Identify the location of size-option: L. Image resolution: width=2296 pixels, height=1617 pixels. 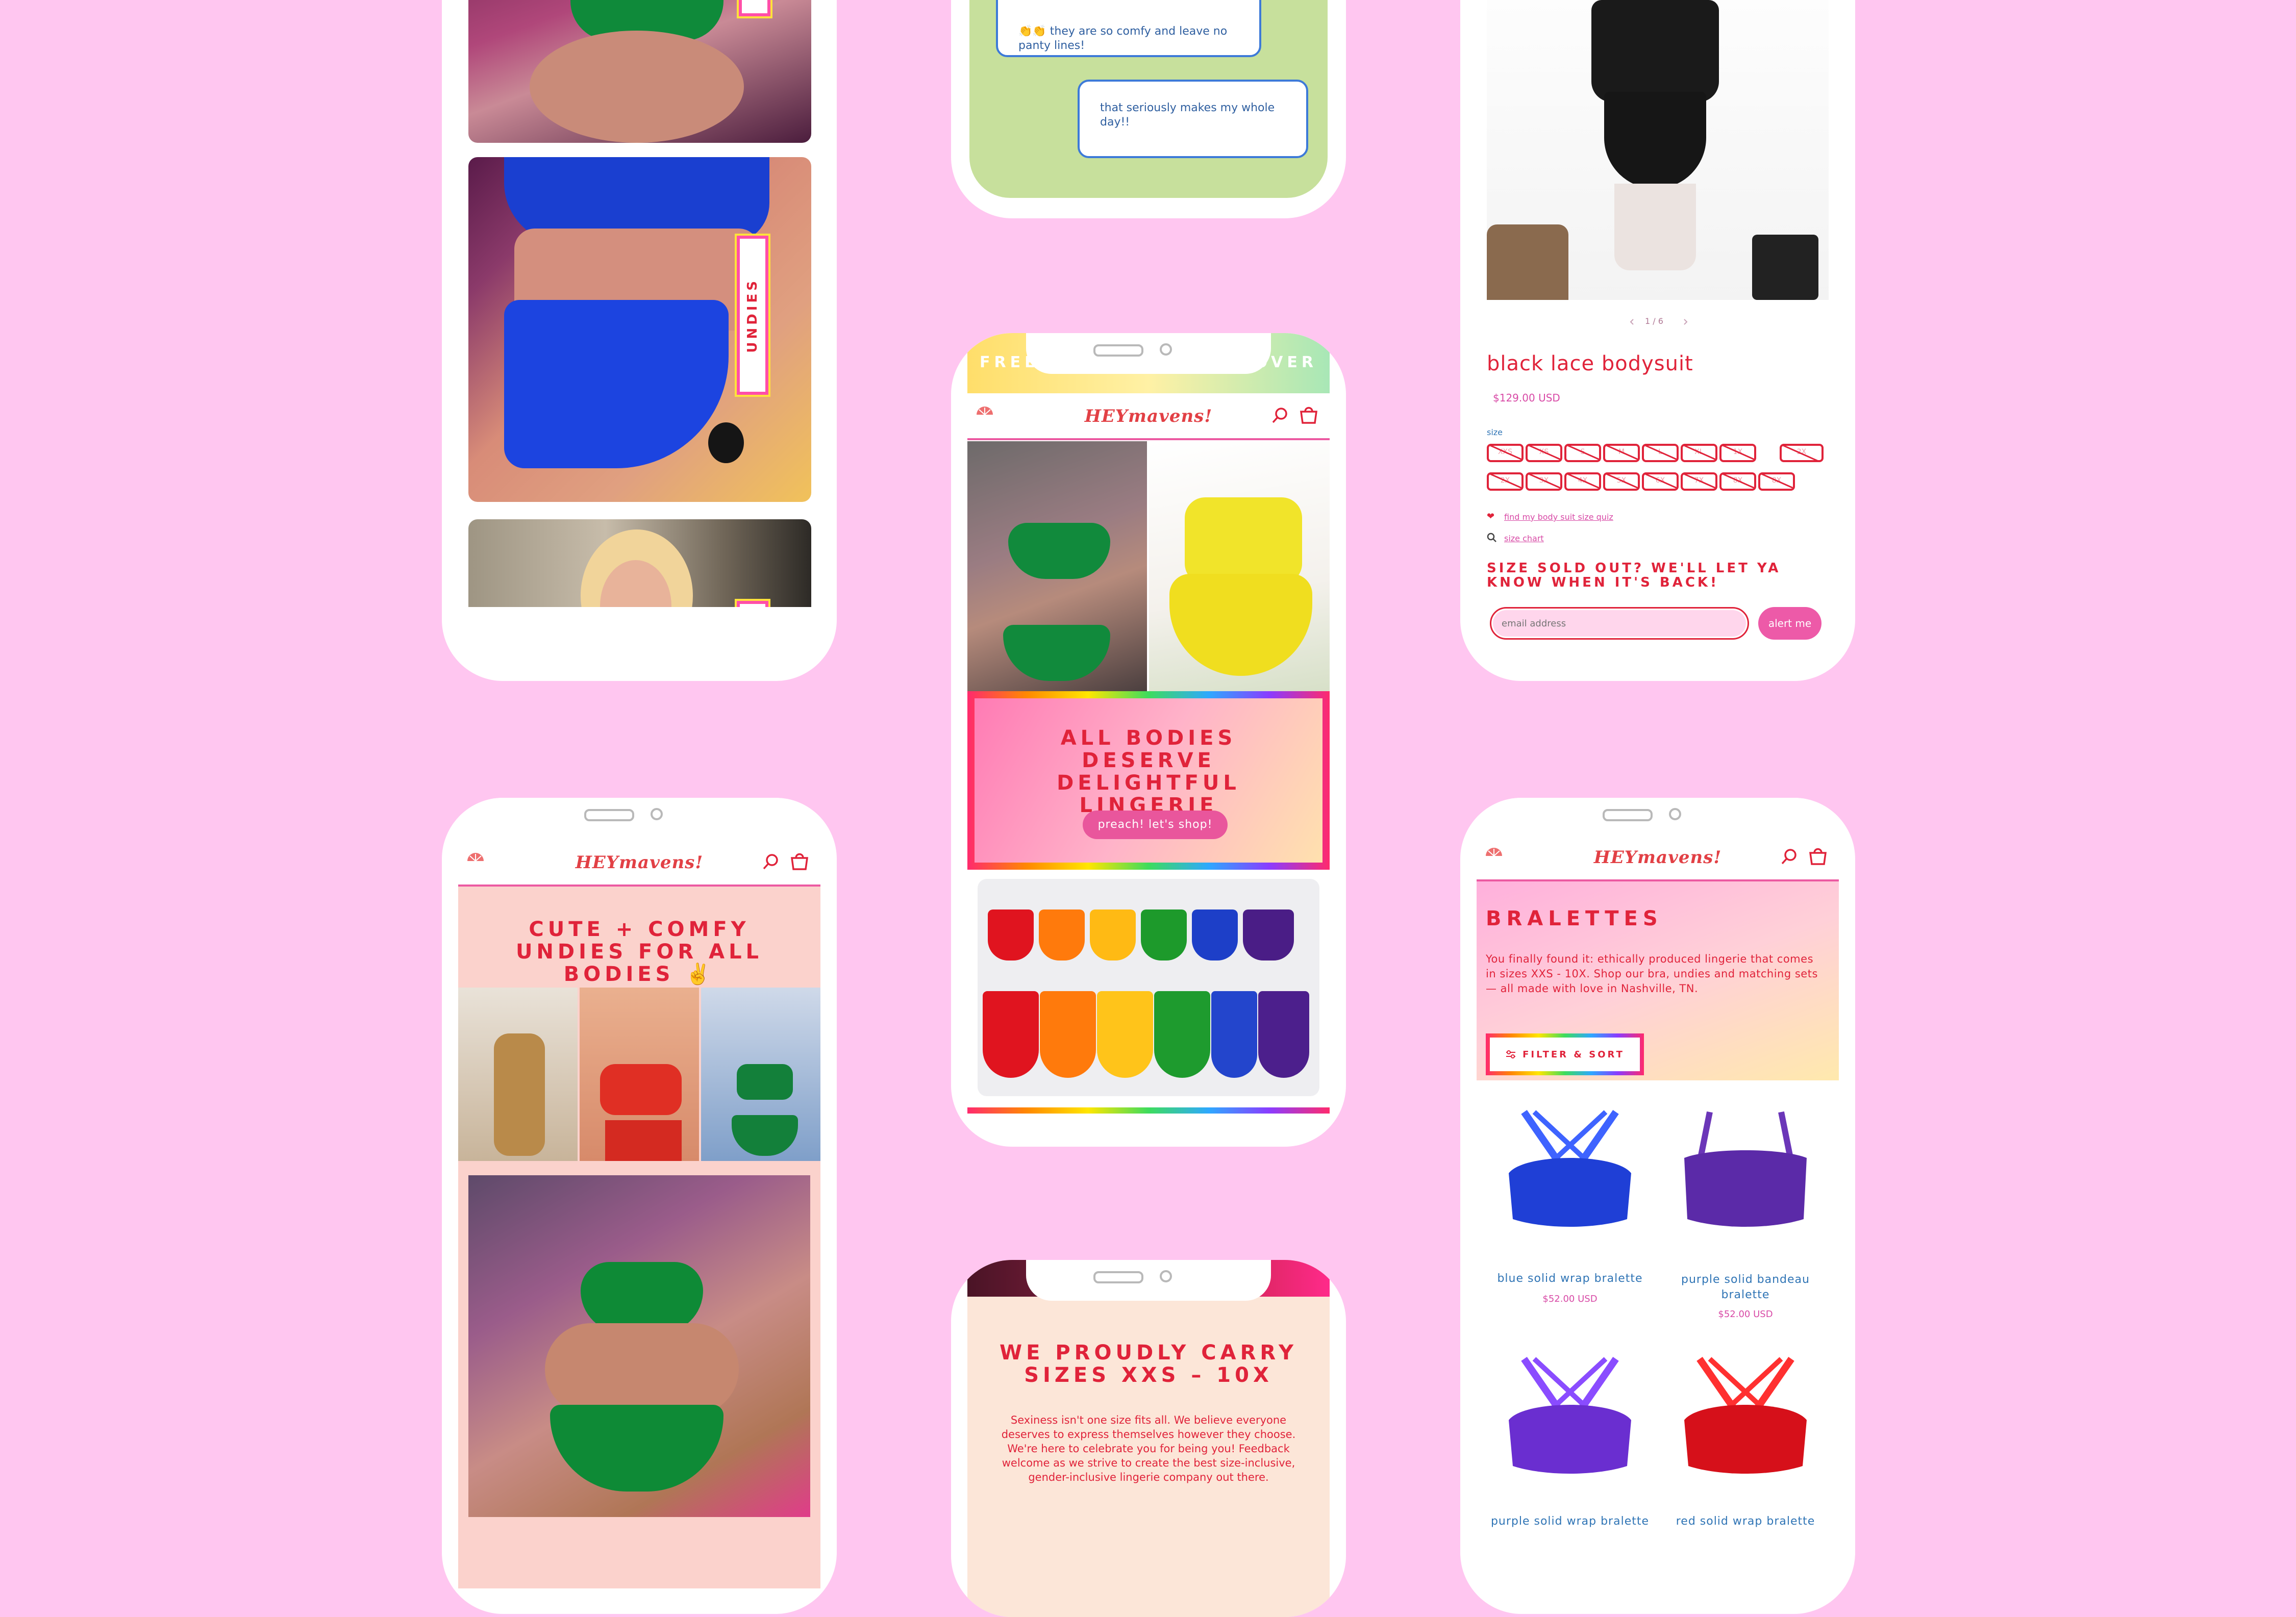
(1660, 453).